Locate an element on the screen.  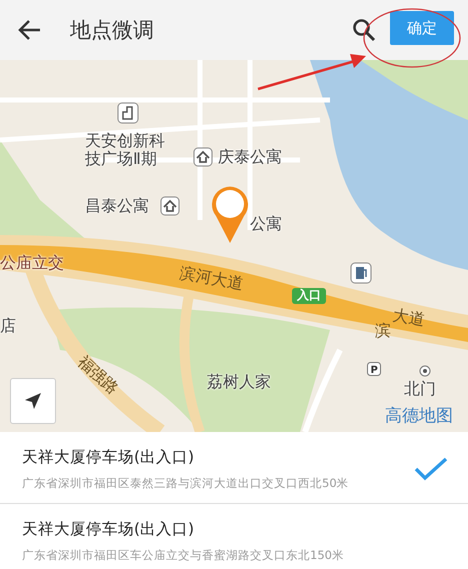
place-label: 天安创新科技广场Ⅱ期 is located at coordinates (125, 150).